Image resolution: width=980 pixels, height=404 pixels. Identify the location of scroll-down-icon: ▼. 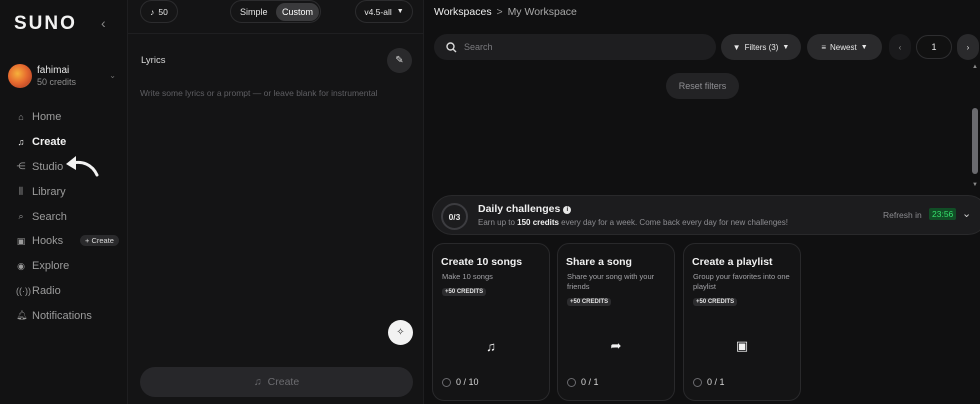
(975, 185).